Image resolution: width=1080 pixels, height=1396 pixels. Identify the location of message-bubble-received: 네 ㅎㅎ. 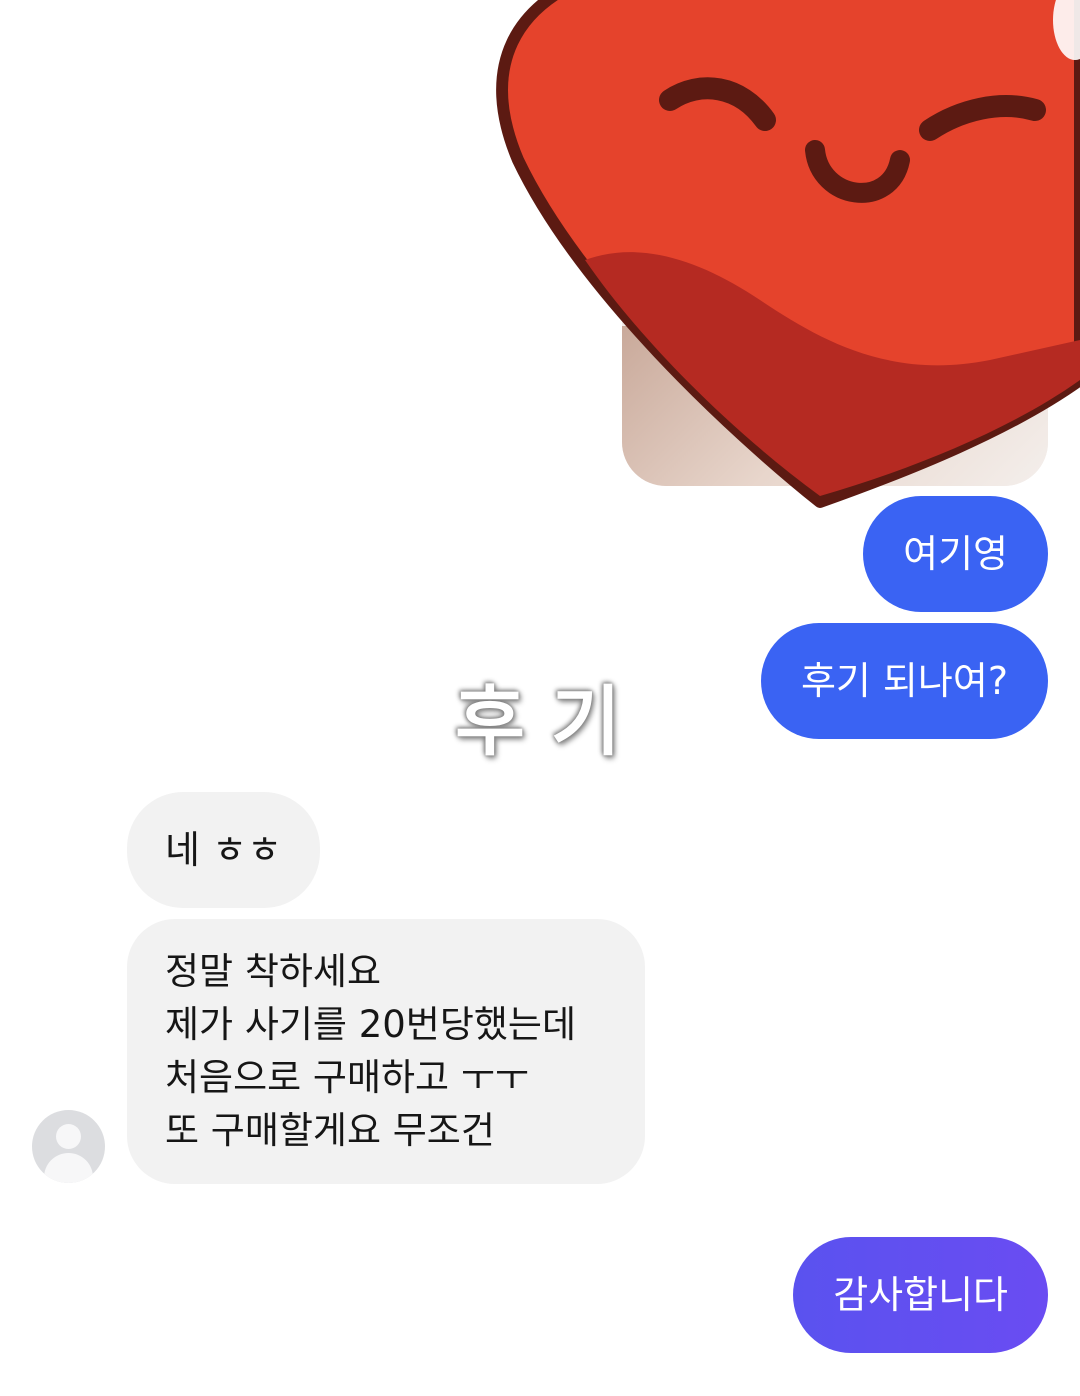
(223, 850).